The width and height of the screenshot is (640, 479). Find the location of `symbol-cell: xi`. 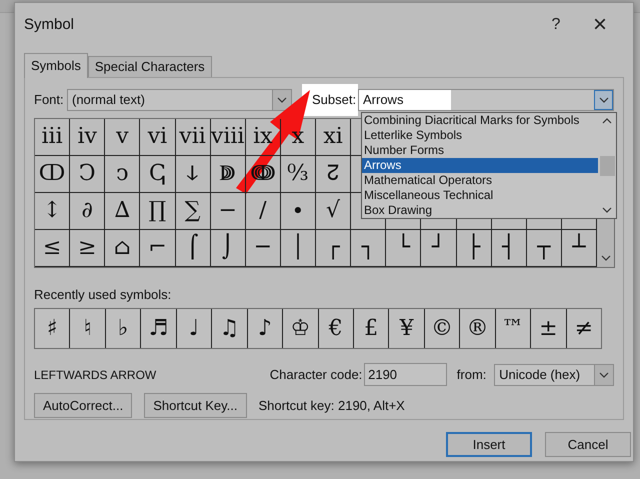

symbol-cell: xi is located at coordinates (334, 137).